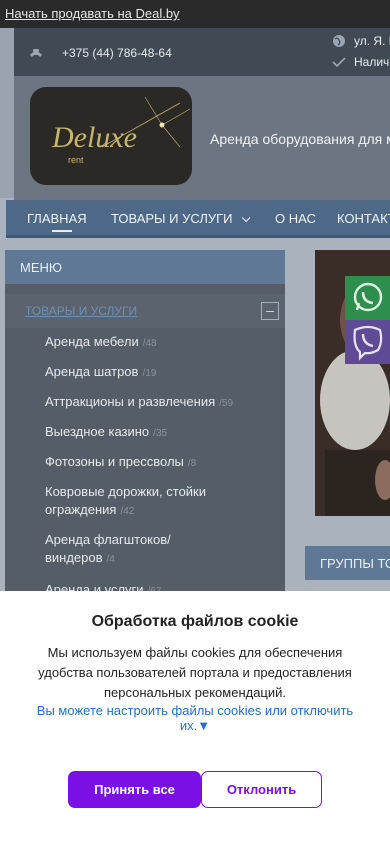 The width and height of the screenshot is (390, 844). I want to click on deluxe-rent-logo: Deluxe rent, so click(111, 136).